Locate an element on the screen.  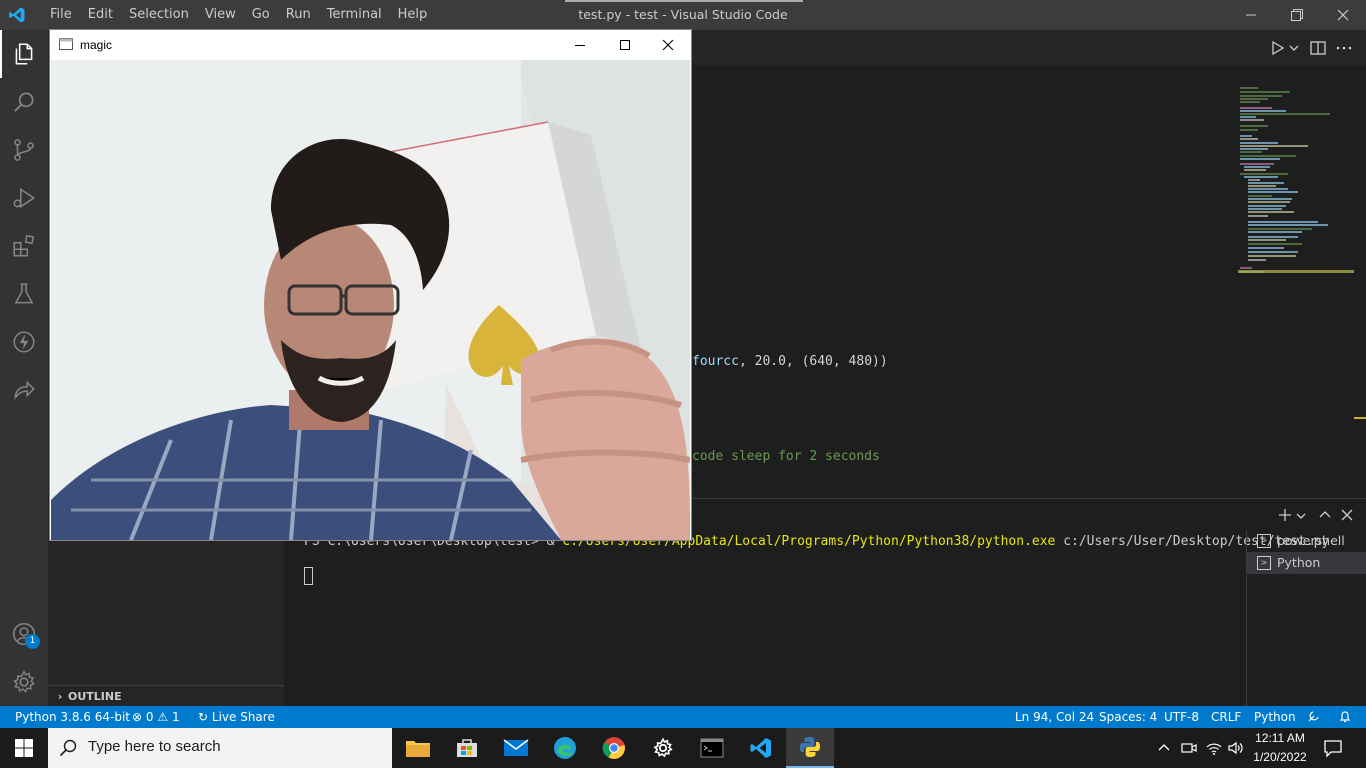
close-button is located at coordinates (1343, 15).